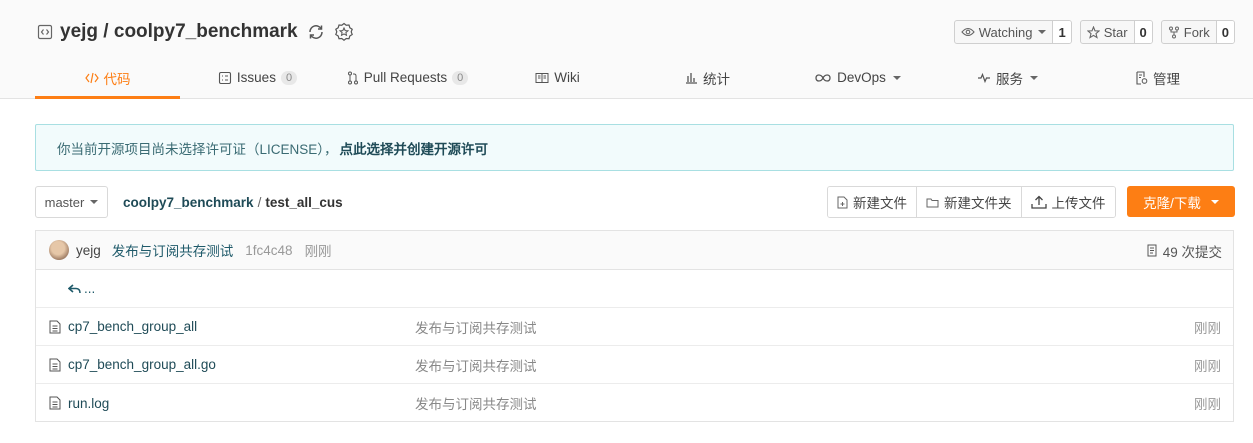 The width and height of the screenshot is (1253, 443). I want to click on pull-requests-count-badge: 0, so click(460, 77).